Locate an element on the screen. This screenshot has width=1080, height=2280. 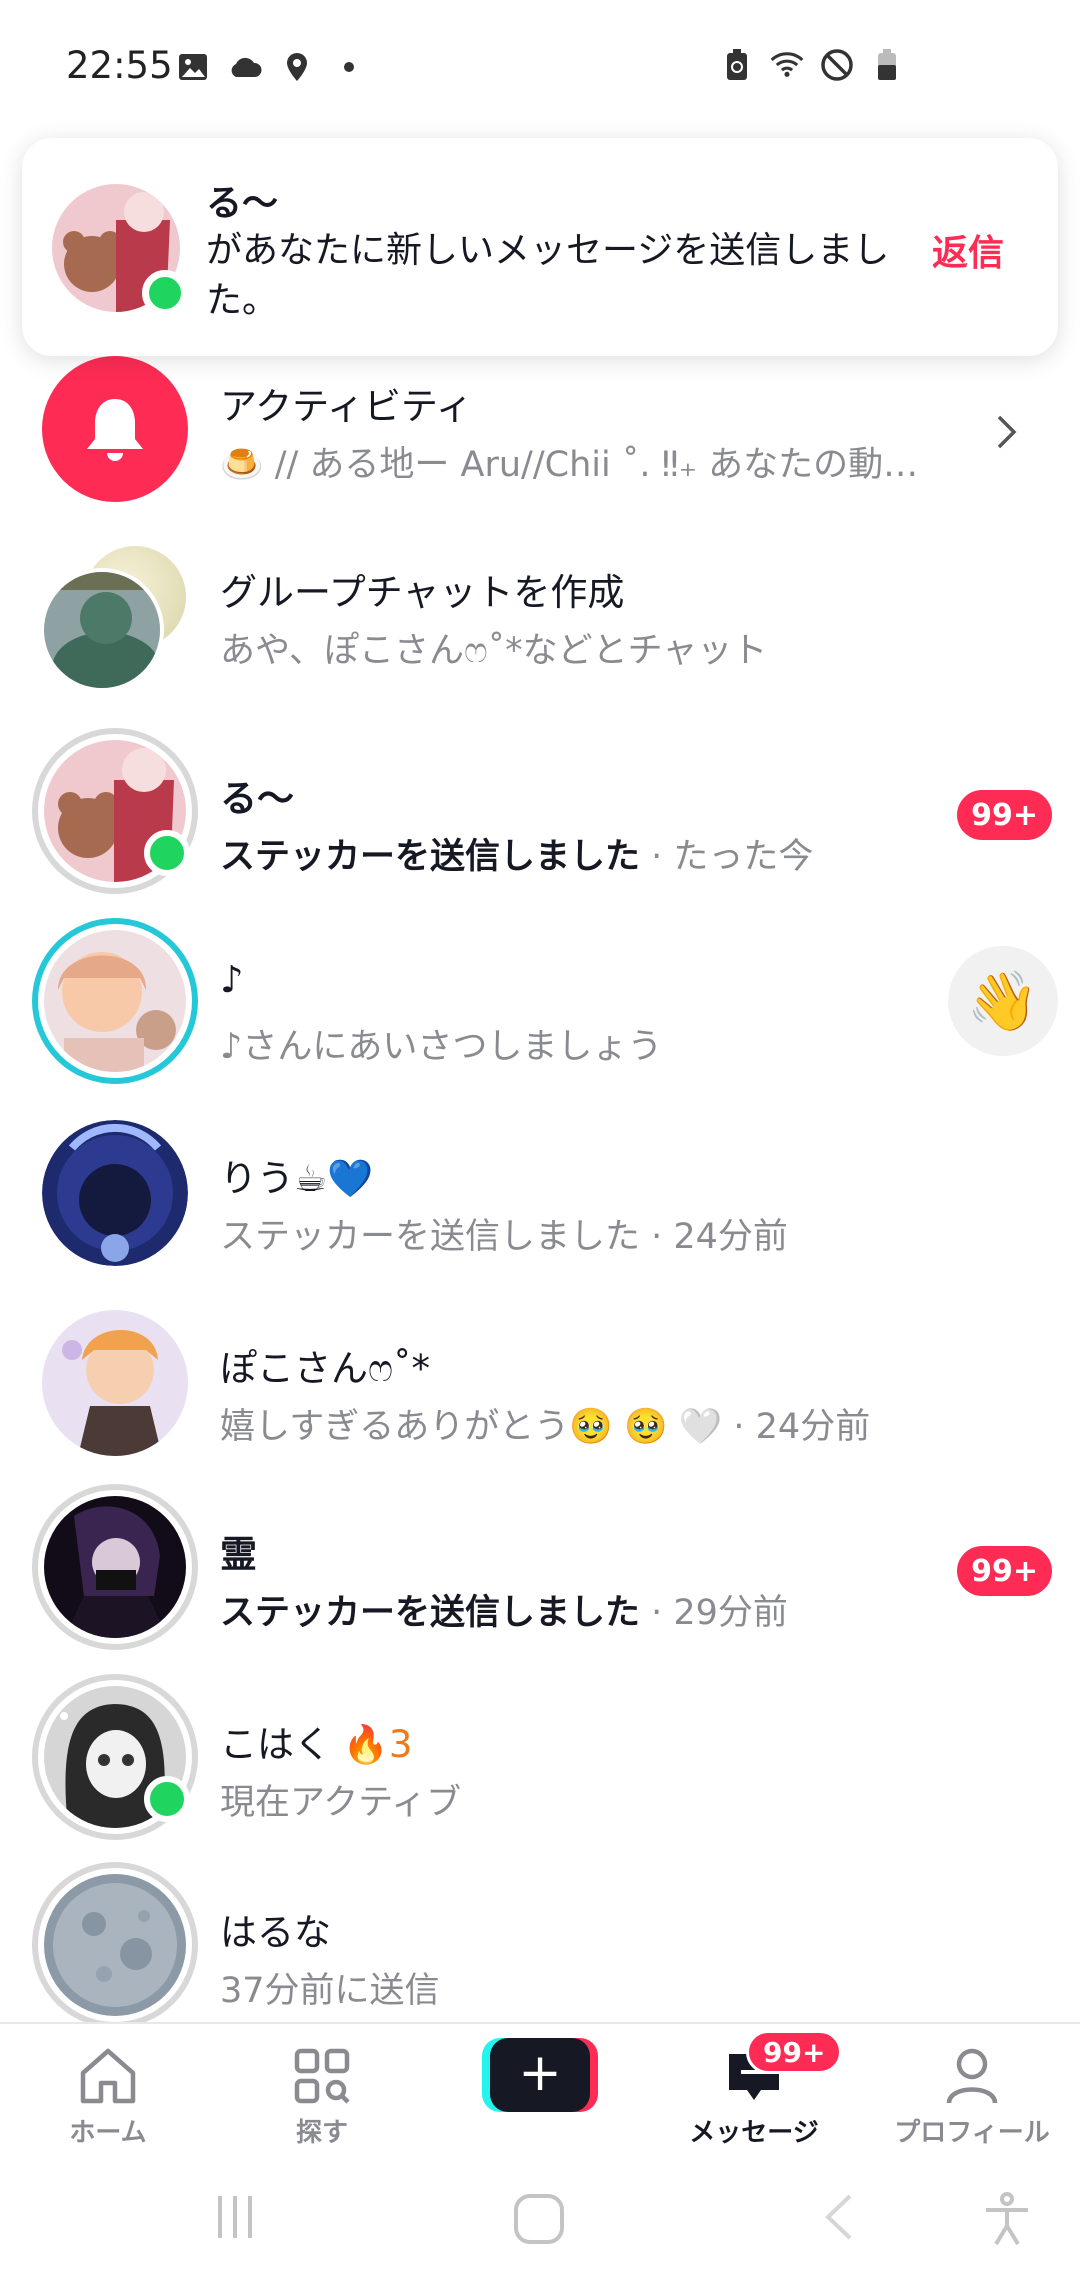
messages-unread-badge: 99+ is located at coordinates (794, 2052).